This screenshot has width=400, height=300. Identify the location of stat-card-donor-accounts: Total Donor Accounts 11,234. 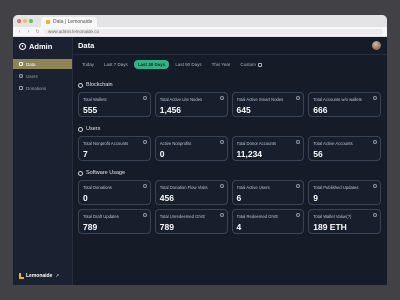
(268, 148).